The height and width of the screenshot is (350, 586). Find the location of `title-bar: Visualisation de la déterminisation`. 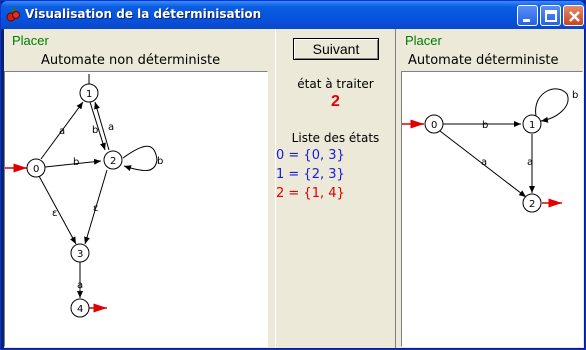

title-bar: Visualisation de la déterminisation is located at coordinates (293, 15).